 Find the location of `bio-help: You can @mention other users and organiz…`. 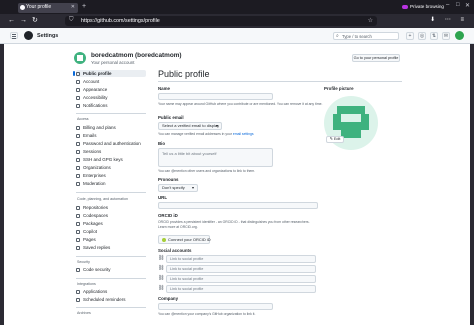

bio-help: You can @mention other users and organiz… is located at coordinates (207, 171).